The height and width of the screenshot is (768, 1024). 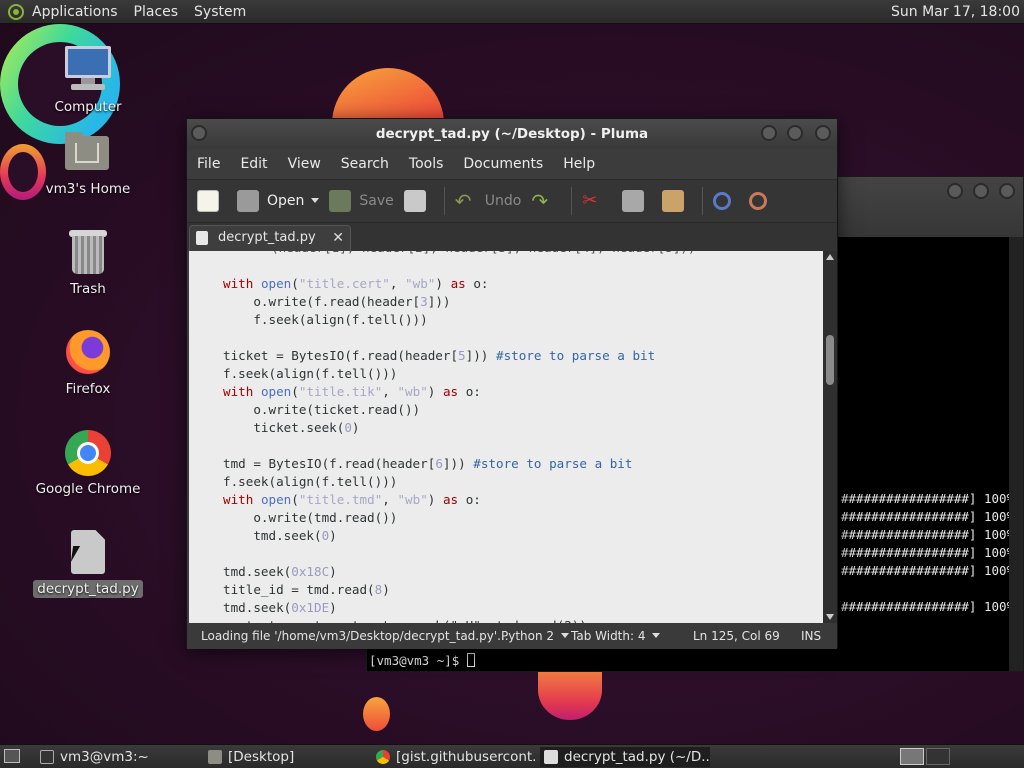 I want to click on menu-places: Places, so click(x=156, y=12).